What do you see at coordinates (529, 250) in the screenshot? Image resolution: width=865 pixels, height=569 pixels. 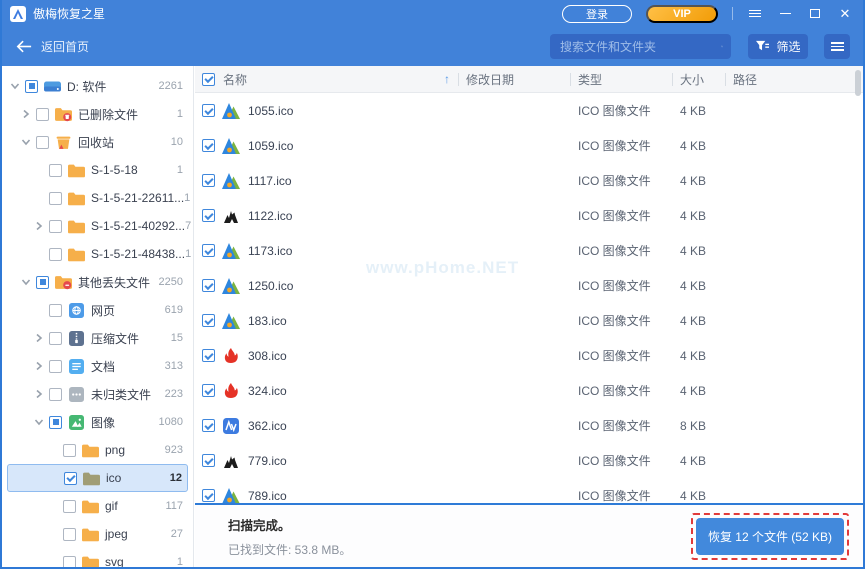 I see `table-row: 1173.ico ICO 图像文件 4 KB` at bounding box center [529, 250].